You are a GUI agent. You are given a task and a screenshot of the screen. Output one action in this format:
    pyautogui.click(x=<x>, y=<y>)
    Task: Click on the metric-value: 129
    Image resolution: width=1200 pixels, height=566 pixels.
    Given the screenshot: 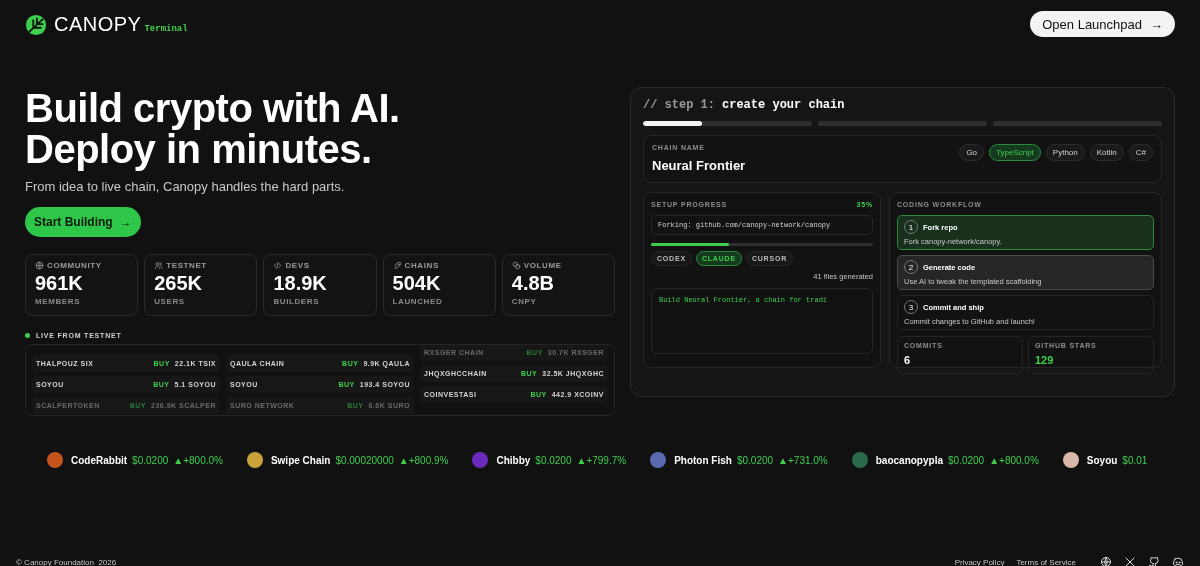 What is the action you would take?
    pyautogui.click(x=1045, y=360)
    